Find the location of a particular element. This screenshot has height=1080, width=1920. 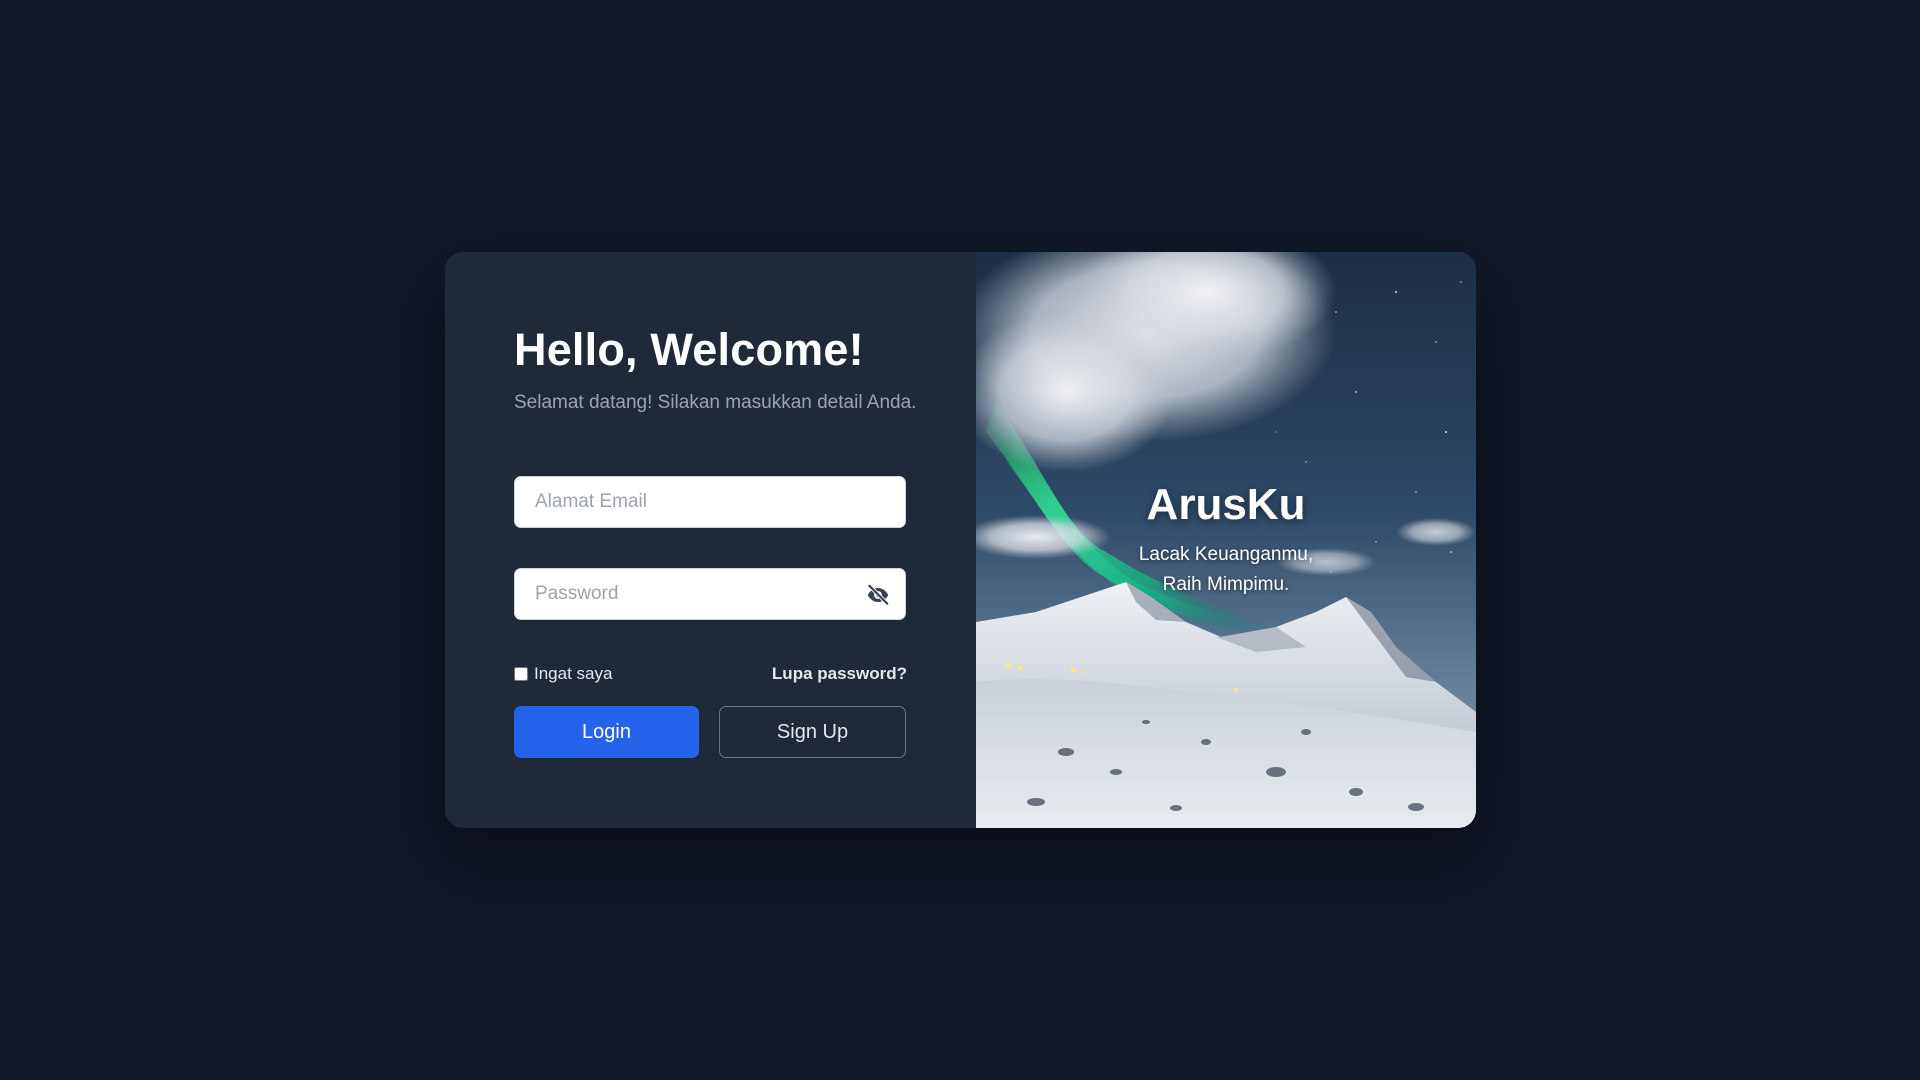

eye-slash-icon is located at coordinates (878, 595).